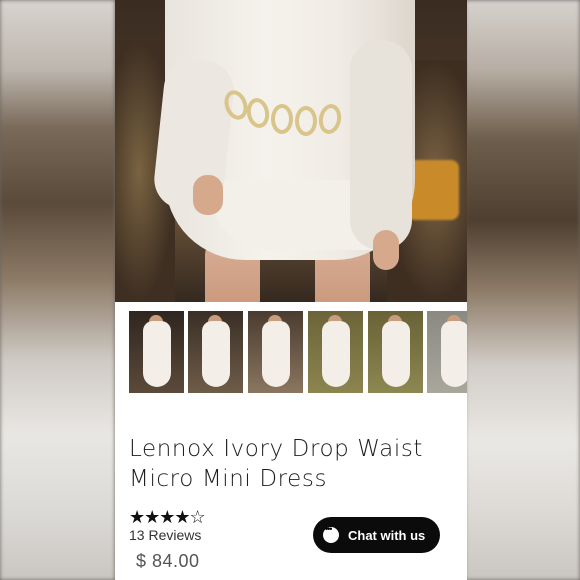  I want to click on sleeve-right, so click(381, 145).